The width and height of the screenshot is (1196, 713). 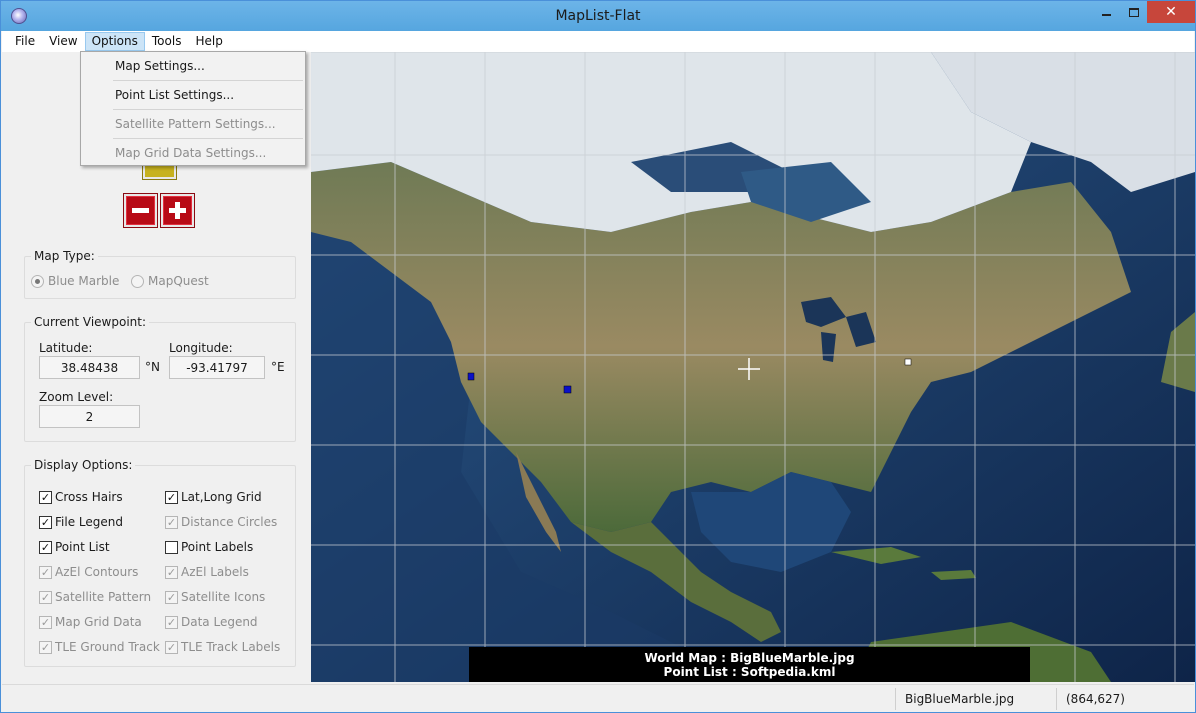 I want to click on radio-selected-icon, so click(x=37, y=281).